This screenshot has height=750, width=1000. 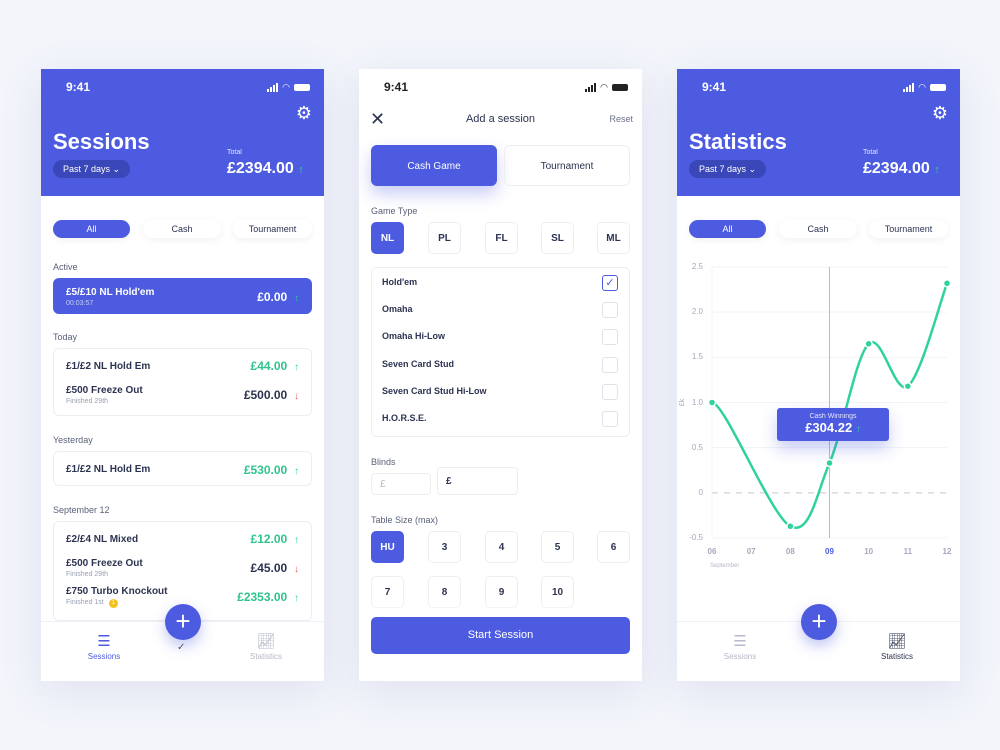 What do you see at coordinates (182, 539) in the screenshot?
I see `session-row: £2/£4 NL Mixed £12.00 ↑` at bounding box center [182, 539].